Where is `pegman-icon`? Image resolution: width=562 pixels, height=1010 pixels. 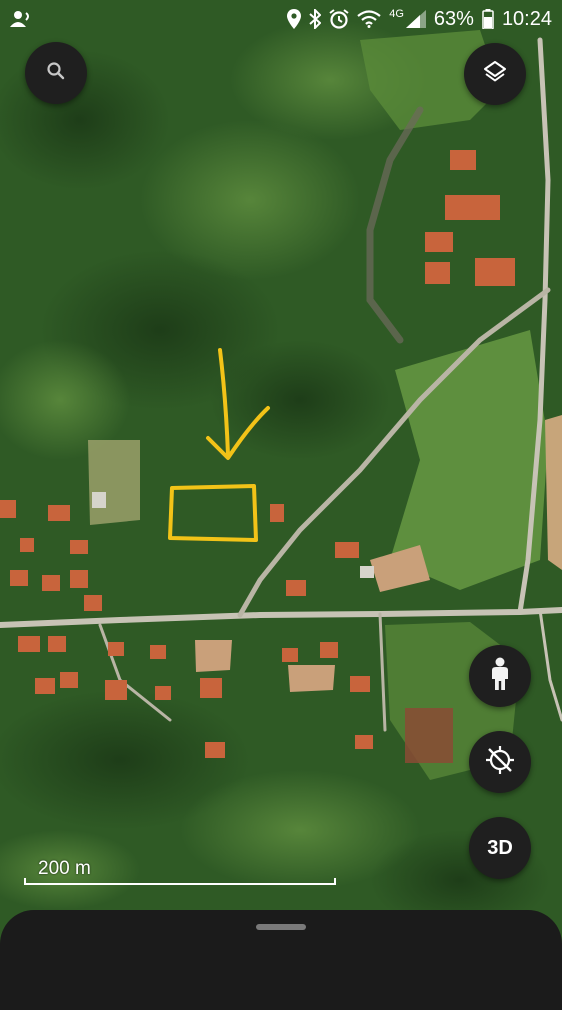
pegman-icon is located at coordinates (500, 676).